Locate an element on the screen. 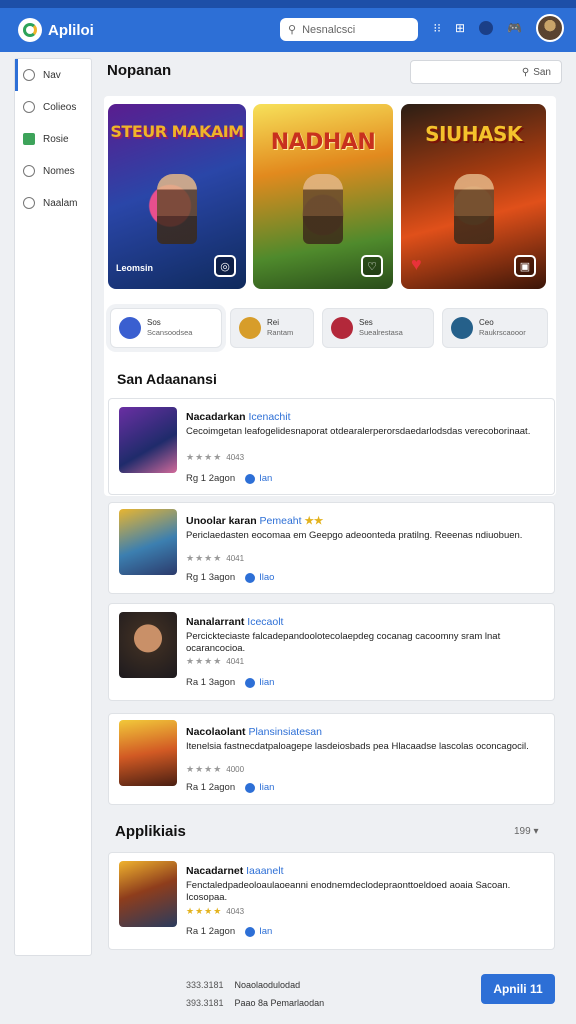 The height and width of the screenshot is (1024, 576). item-rating: ★★★★ 4000 is located at coordinates (215, 769).